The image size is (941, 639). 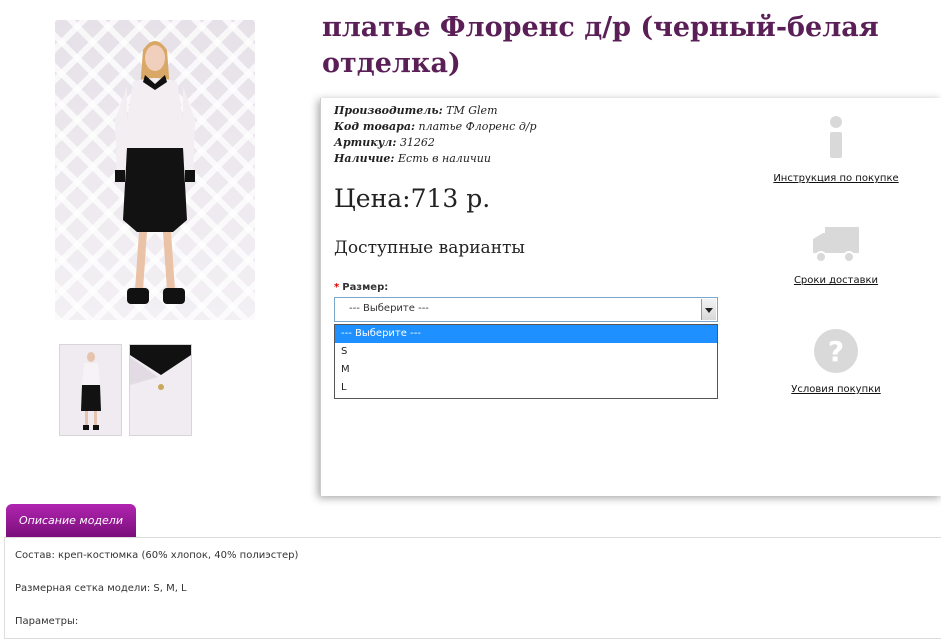 What do you see at coordinates (444, 158) in the screenshot?
I see `availability-value: Есть в наличии` at bounding box center [444, 158].